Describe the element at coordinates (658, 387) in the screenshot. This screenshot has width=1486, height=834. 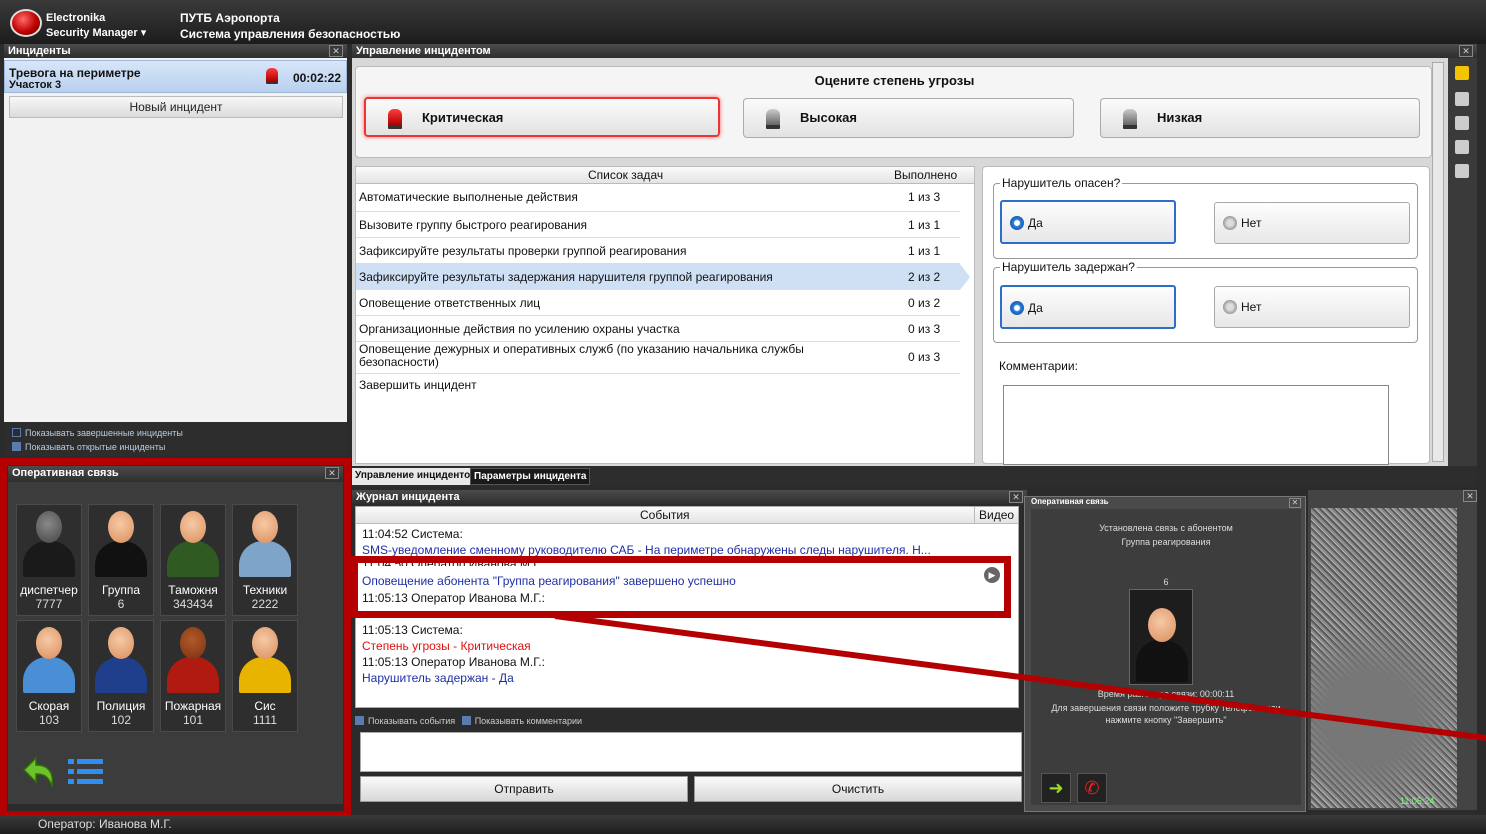
I see `task-row: Завершить инцидент` at that location.